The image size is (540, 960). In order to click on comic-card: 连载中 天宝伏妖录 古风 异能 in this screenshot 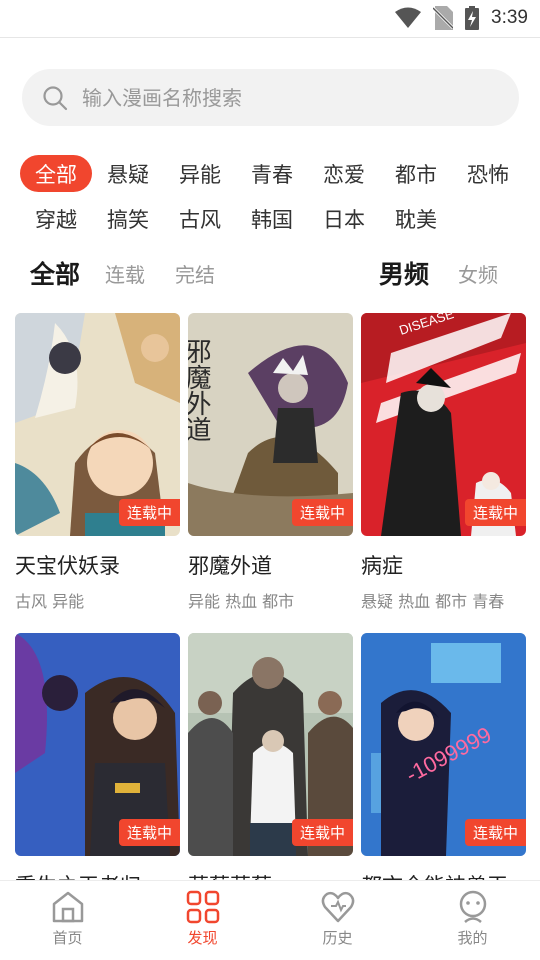, I will do `click(97, 462)`.